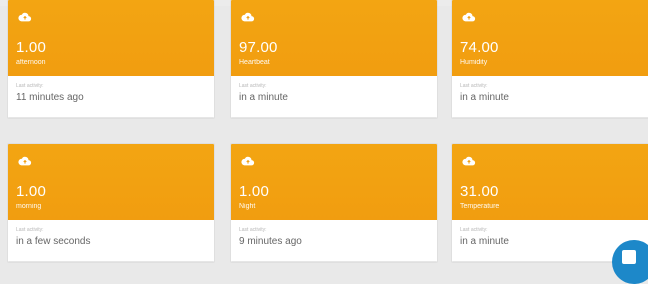 The image size is (648, 284). What do you see at coordinates (258, 47) in the screenshot?
I see `card-value: 97.00` at bounding box center [258, 47].